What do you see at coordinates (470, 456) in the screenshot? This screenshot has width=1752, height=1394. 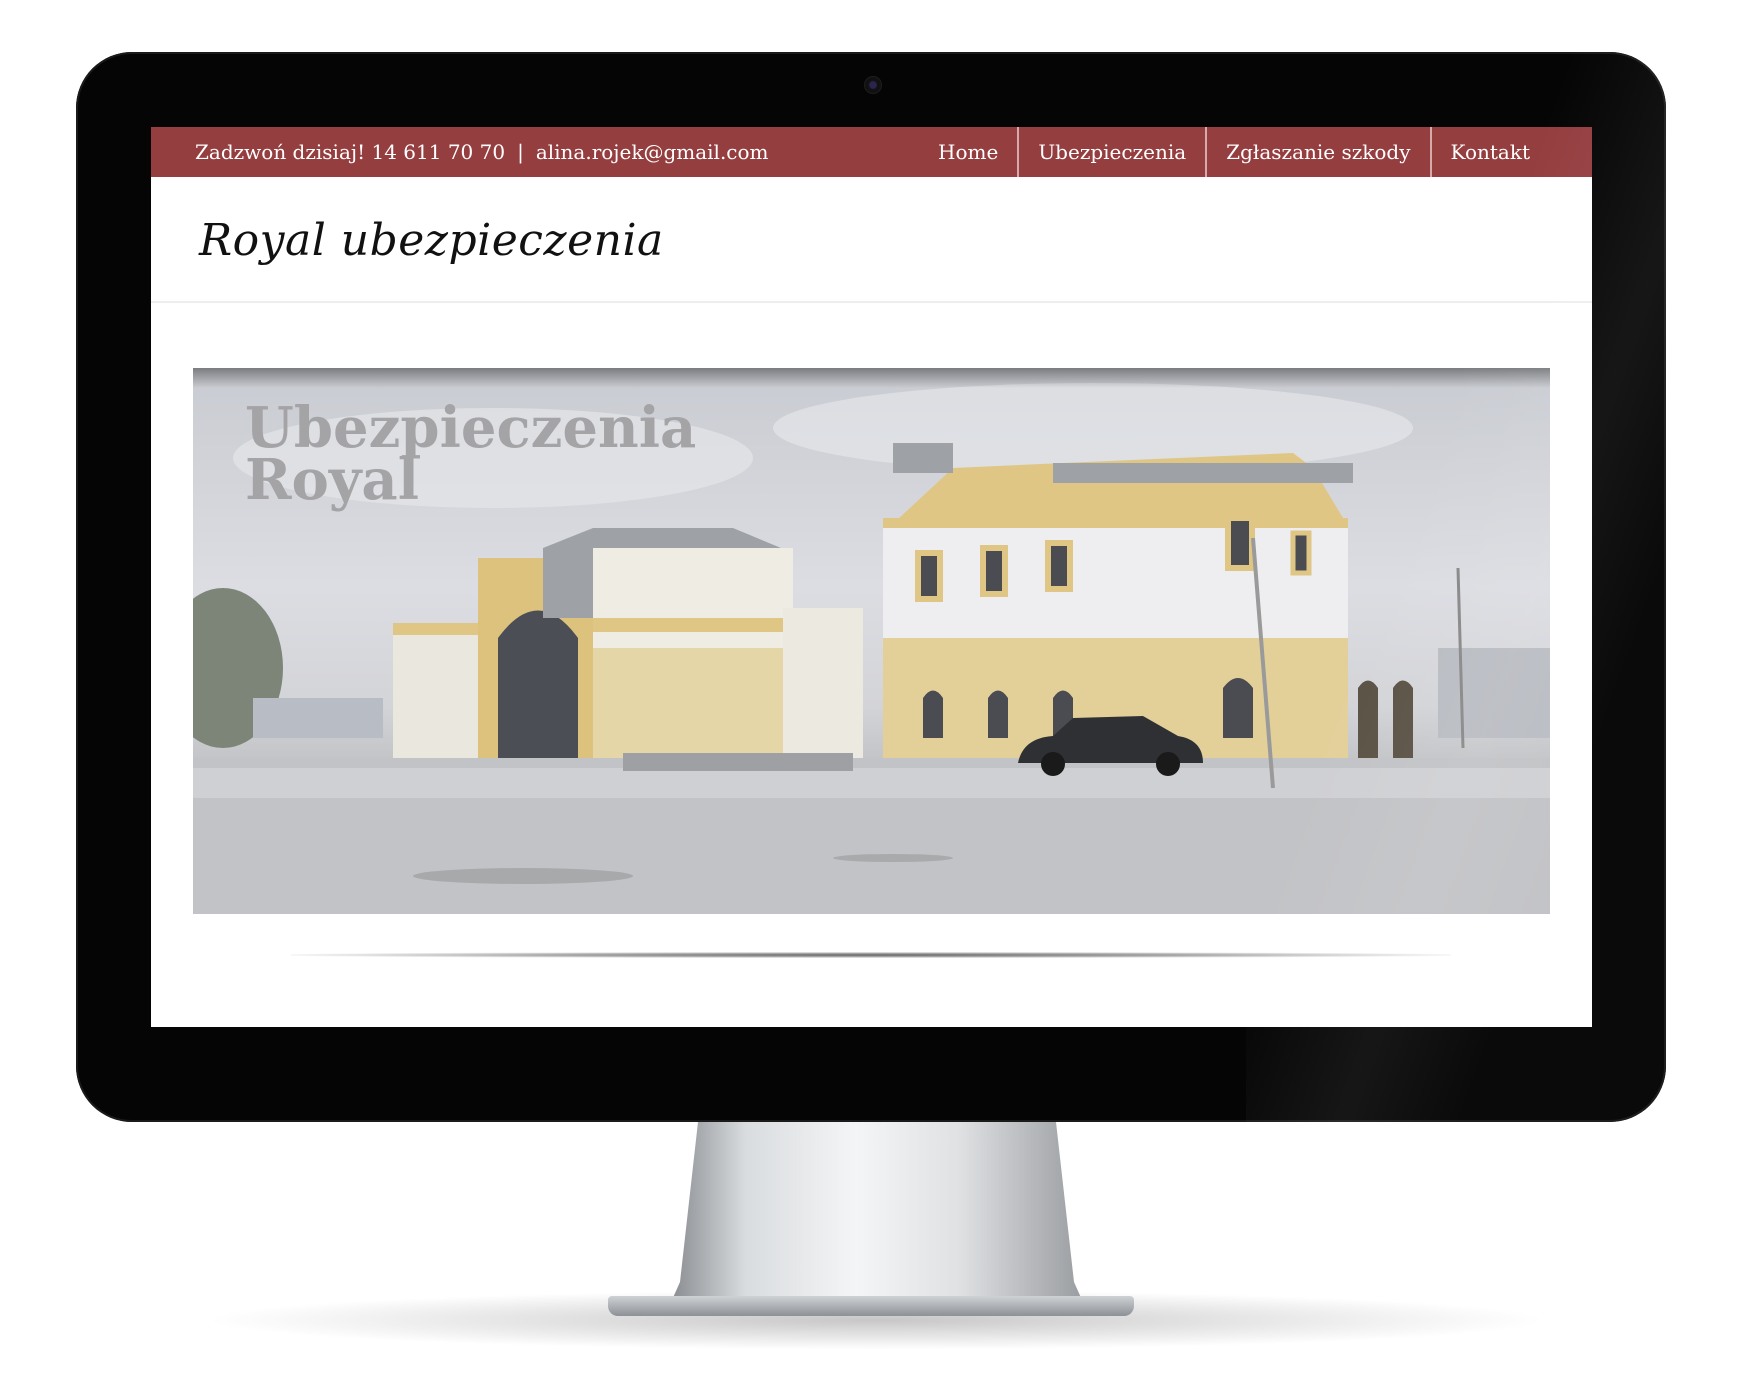 I see `banner-title: Ubezpieczenia Royal` at bounding box center [470, 456].